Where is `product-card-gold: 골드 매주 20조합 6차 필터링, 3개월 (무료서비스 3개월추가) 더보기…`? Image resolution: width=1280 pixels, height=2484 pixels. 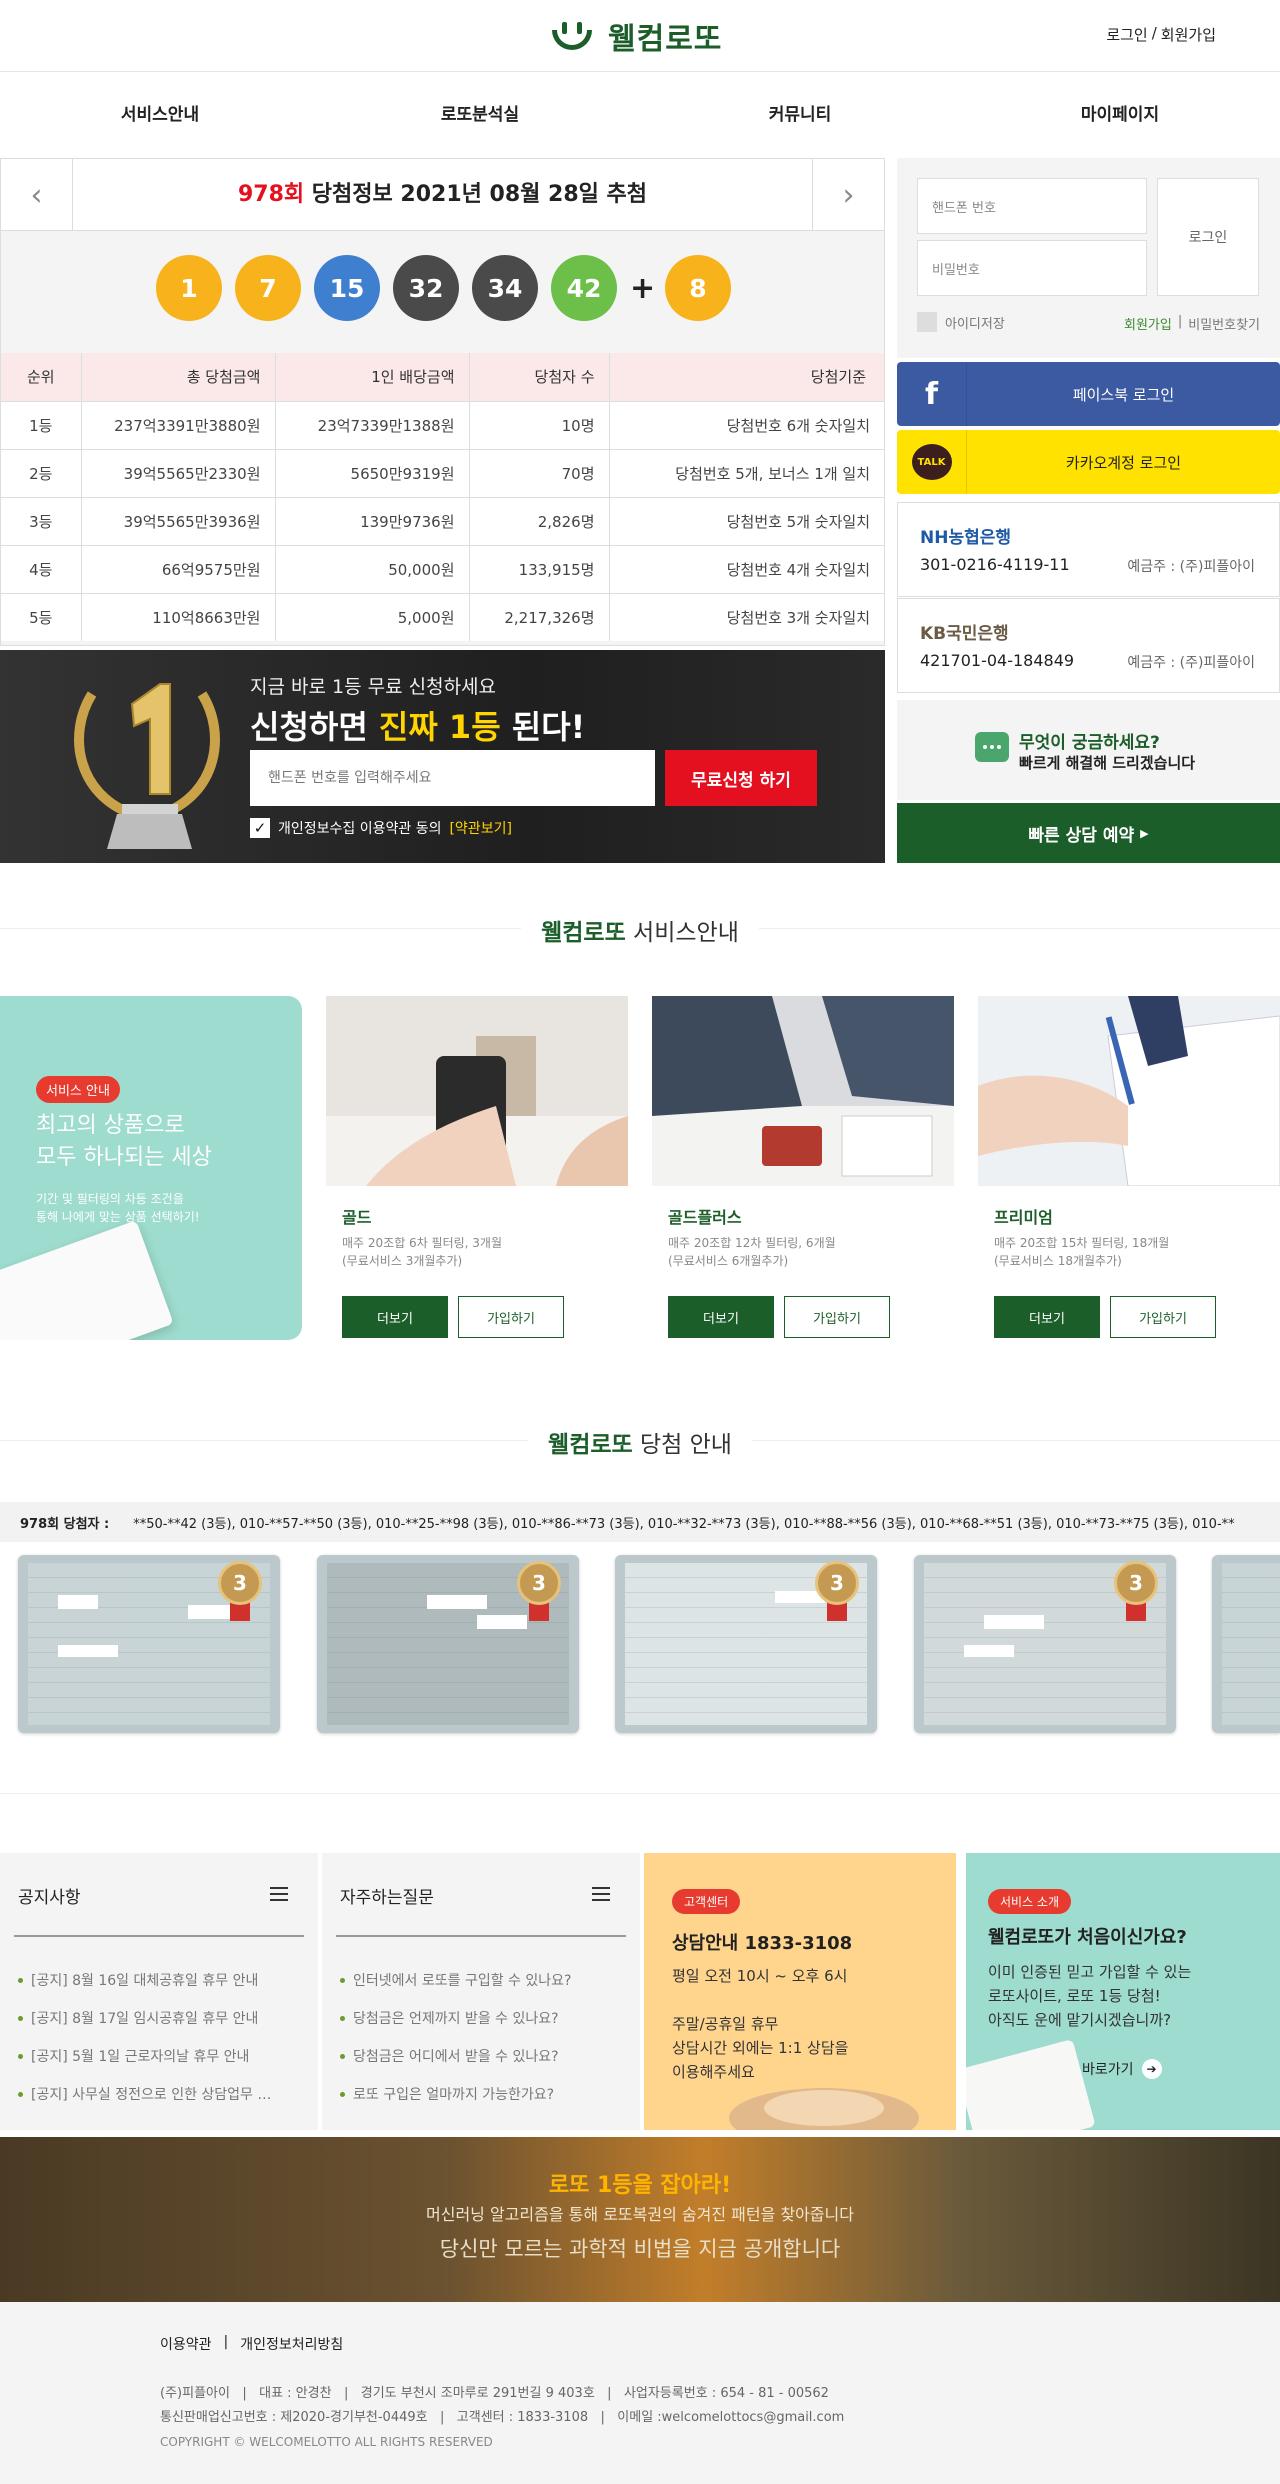
product-card-gold: 골드 매주 20조합 6차 필터링, 3개월 (무료서비스 3개월추가) 더보기… is located at coordinates (477, 1168).